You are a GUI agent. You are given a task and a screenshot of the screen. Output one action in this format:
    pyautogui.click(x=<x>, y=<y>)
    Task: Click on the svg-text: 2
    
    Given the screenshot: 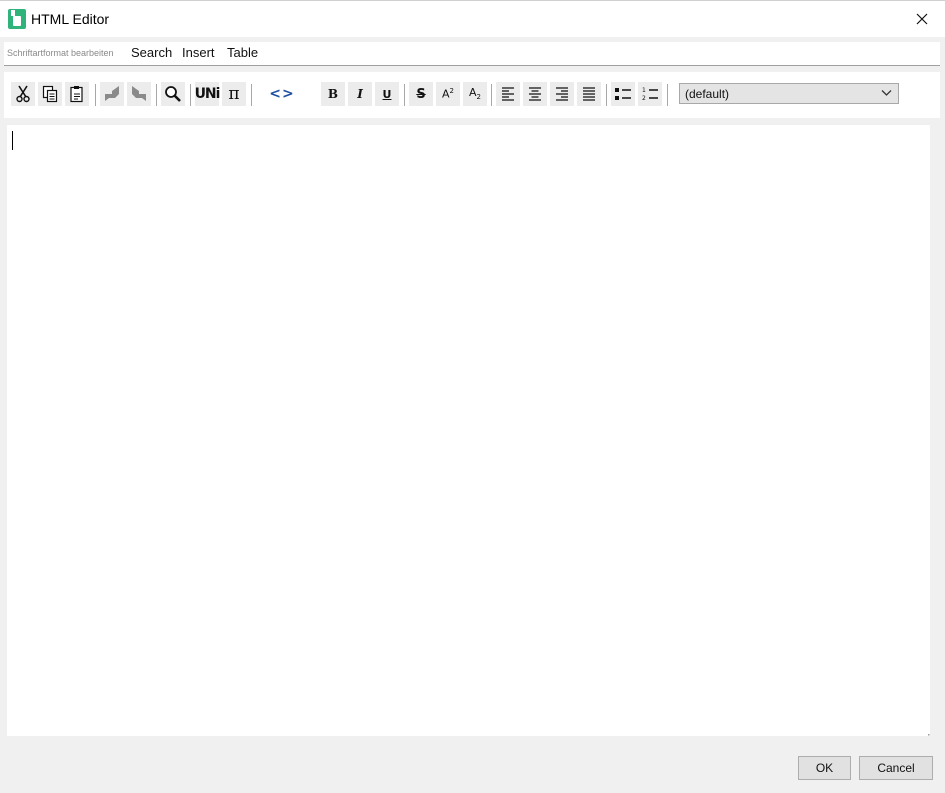 What is the action you would take?
    pyautogui.click(x=644, y=98)
    